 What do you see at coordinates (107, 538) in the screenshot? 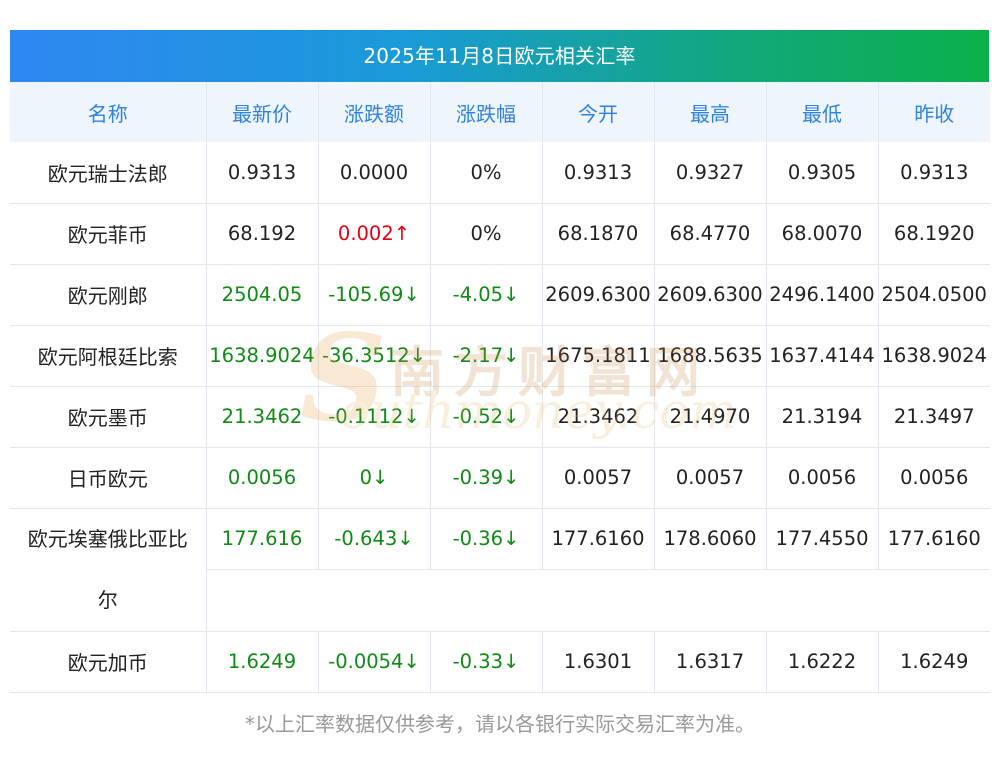
I see `cell-name-line1: 欧元埃塞俄比亚比` at bounding box center [107, 538].